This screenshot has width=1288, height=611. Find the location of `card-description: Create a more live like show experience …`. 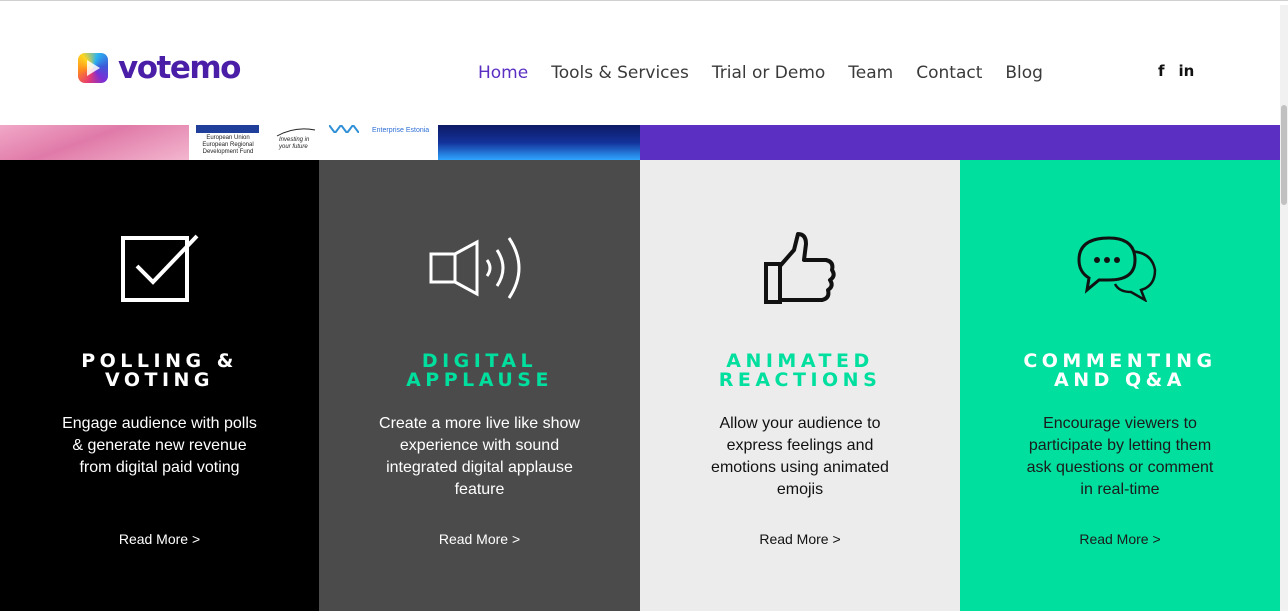

card-description: Create a more live like show experience … is located at coordinates (479, 456).